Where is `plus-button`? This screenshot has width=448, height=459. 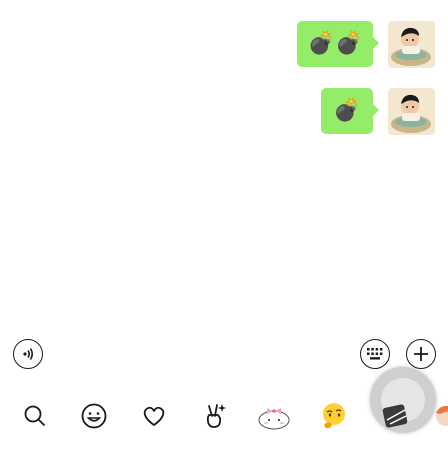
plus-button is located at coordinates (421, 354).